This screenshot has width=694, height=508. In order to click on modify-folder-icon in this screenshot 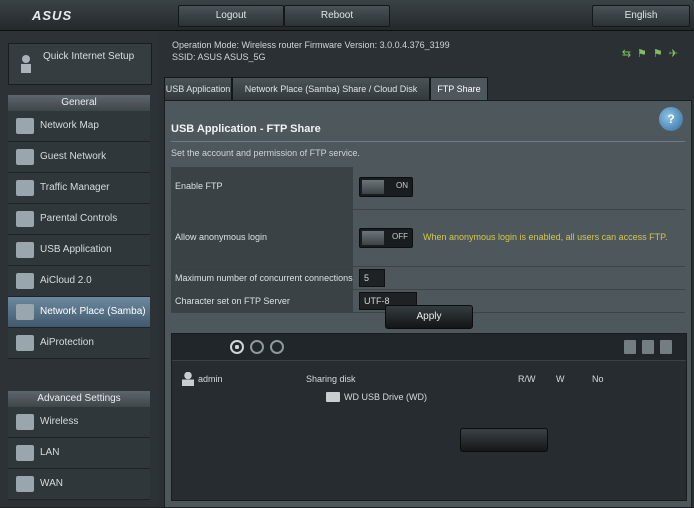, I will do `click(666, 347)`.